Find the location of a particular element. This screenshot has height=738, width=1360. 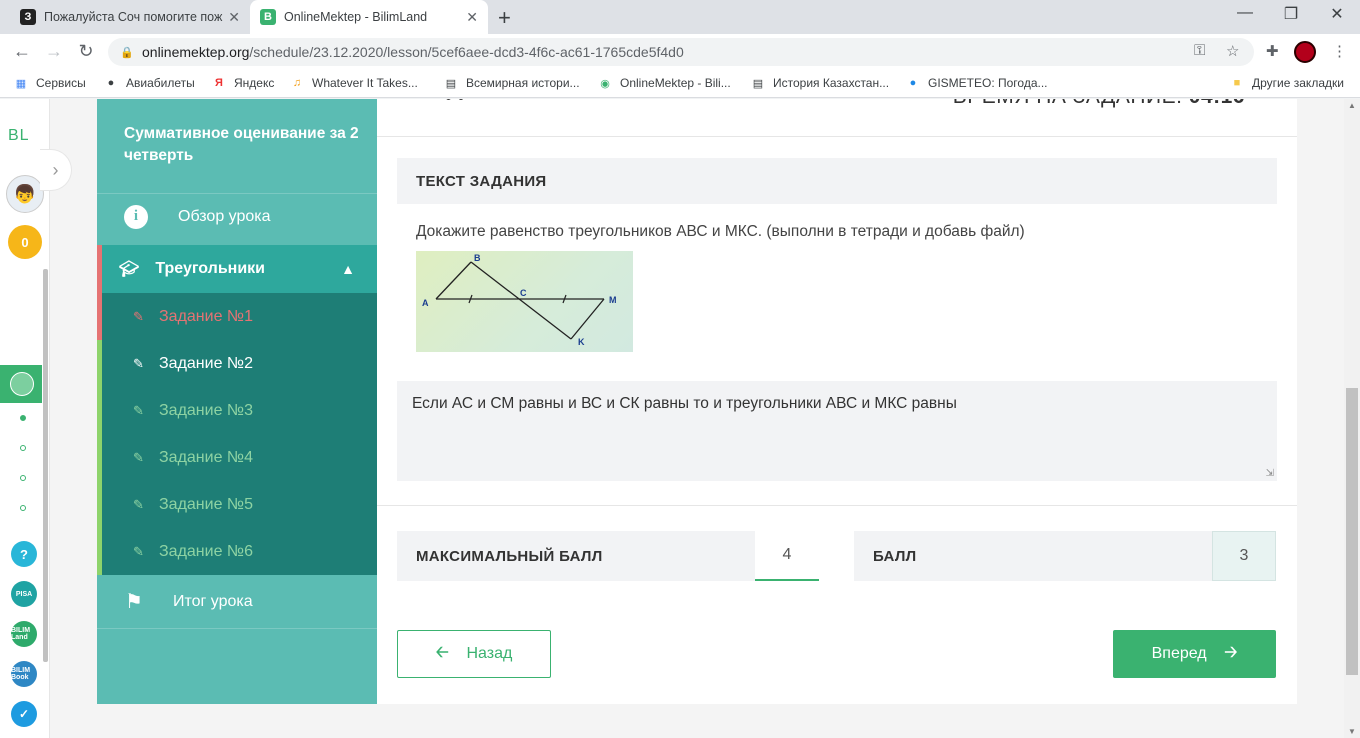

page-scrollbar: ▲ ▼ is located at coordinates (1352, 418).